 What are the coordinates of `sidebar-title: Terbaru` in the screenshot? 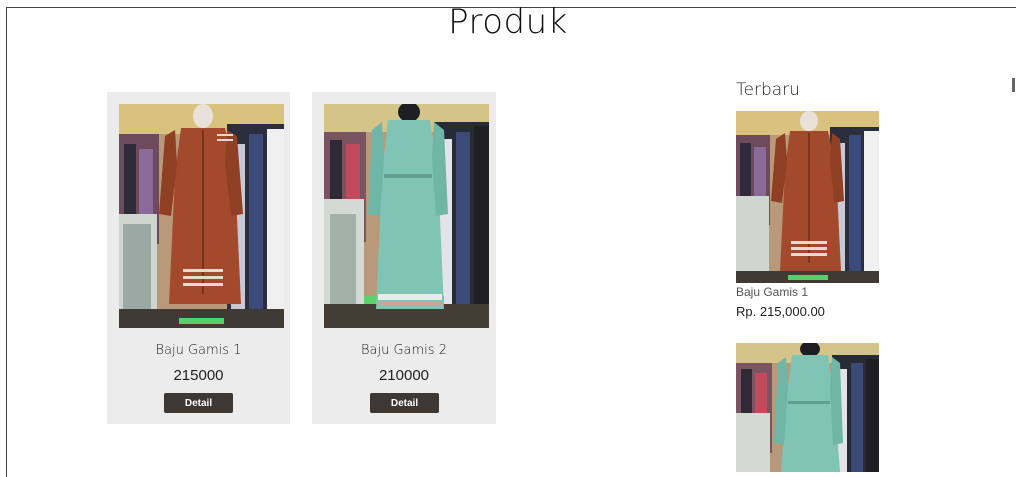 It's located at (768, 90).